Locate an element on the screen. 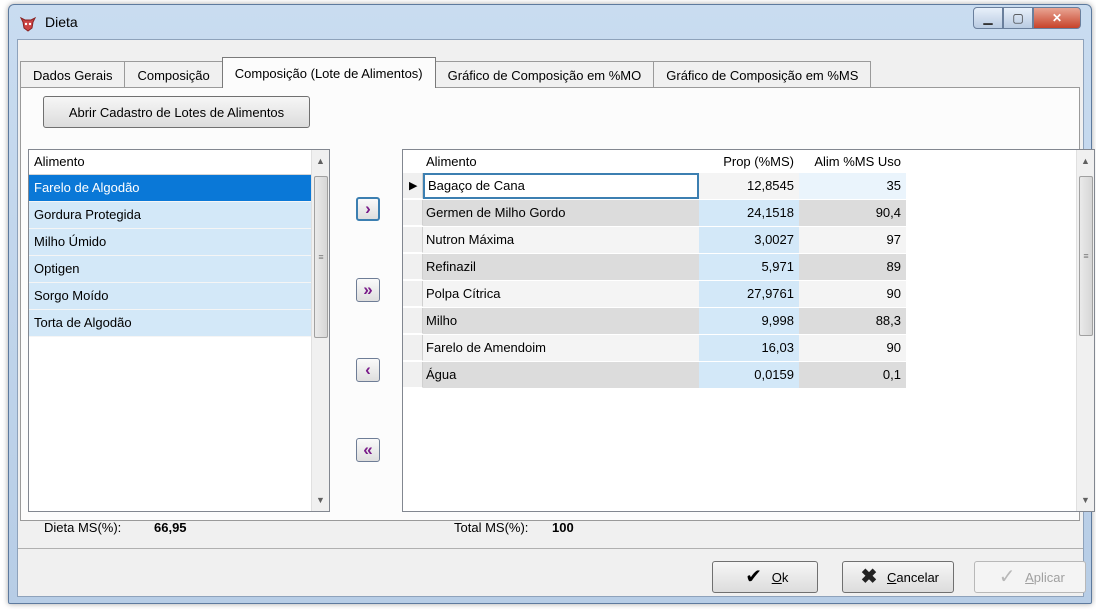 Image resolution: width=1096 pixels, height=610 pixels. list-item: Gordura Protegida is located at coordinates (179, 215).